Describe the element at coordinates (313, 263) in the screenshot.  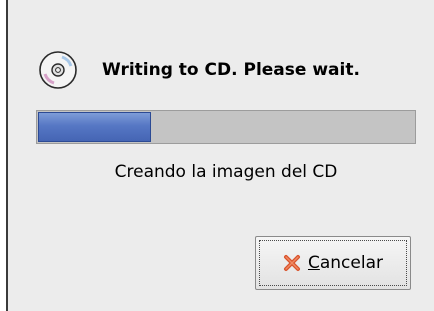
I see `cancel-mnemonic: C` at that location.